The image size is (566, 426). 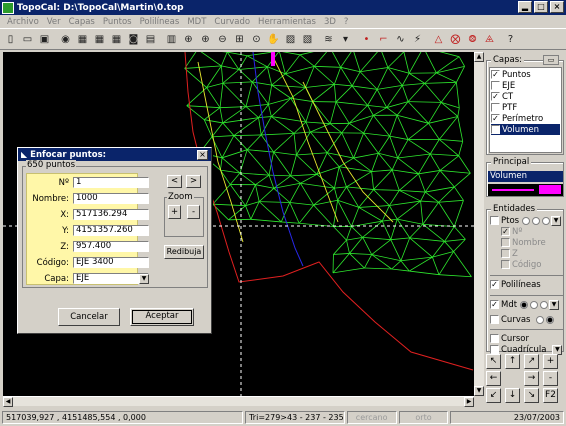 What do you see at coordinates (10, 39) in the screenshot?
I see `new-icon: ▯` at bounding box center [10, 39].